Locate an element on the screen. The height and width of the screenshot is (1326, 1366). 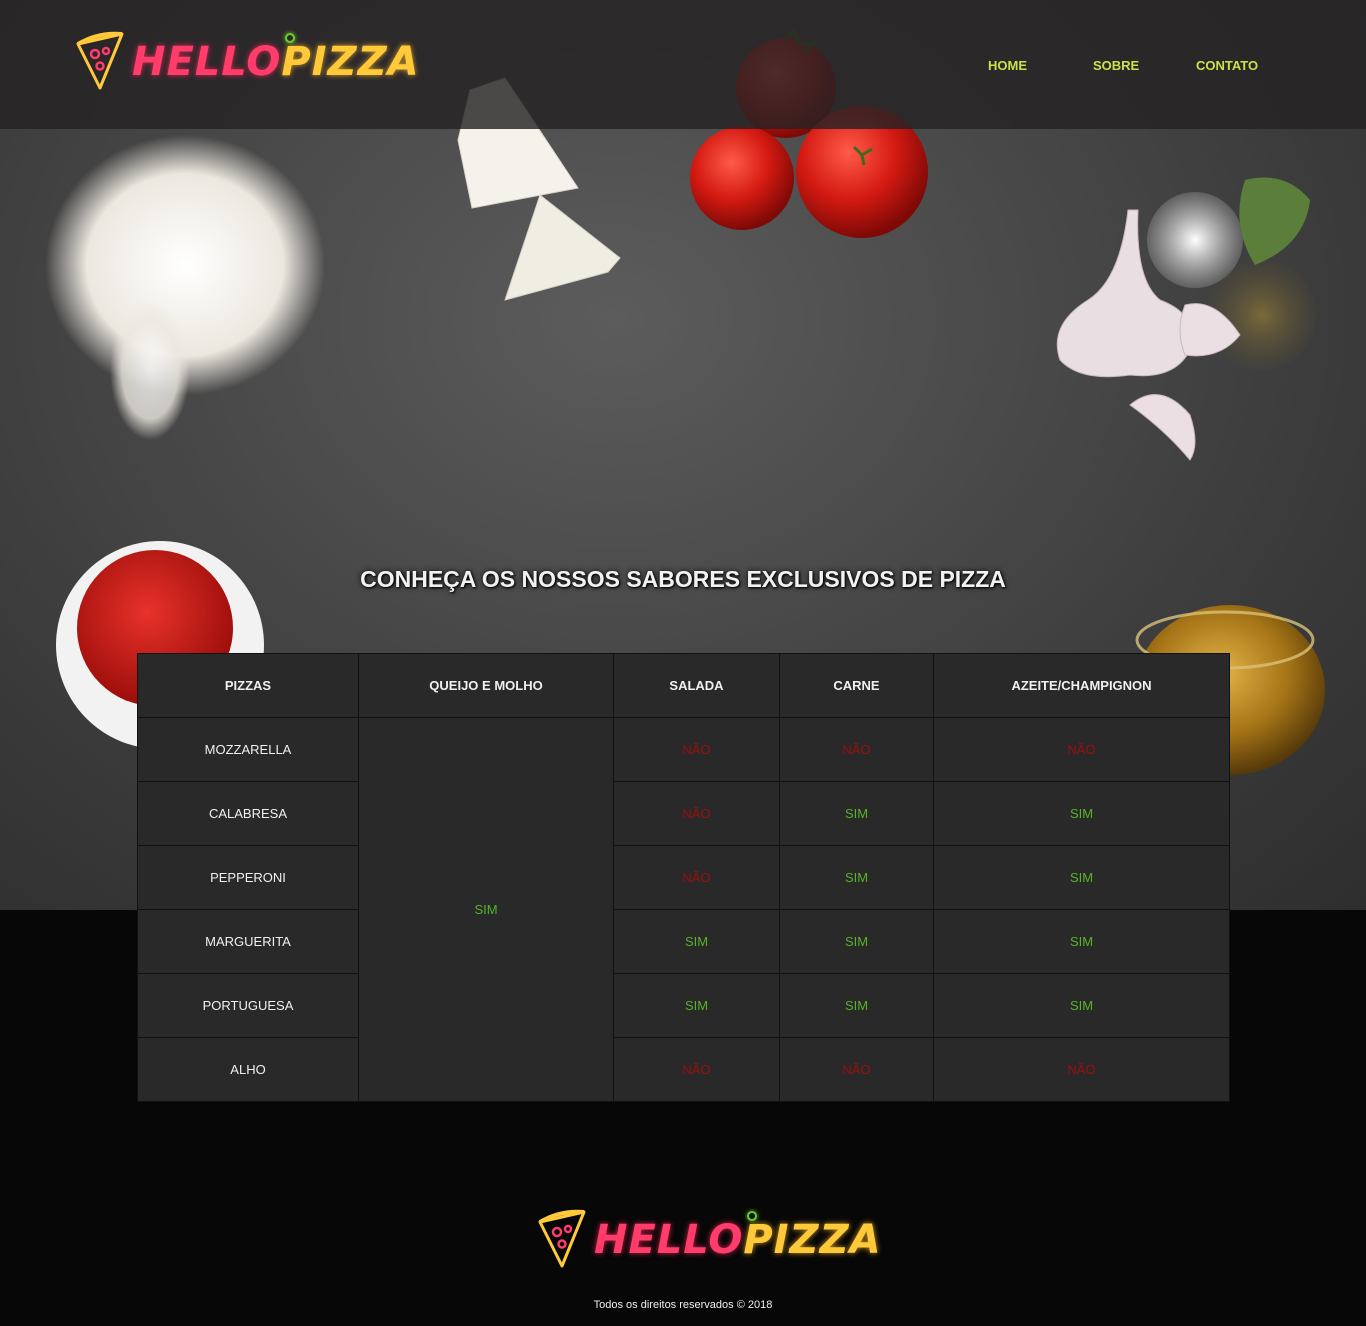
basil-leaf is located at coordinates (1274, 221).